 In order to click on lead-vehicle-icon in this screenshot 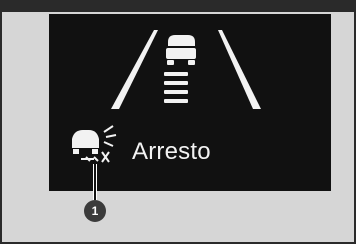, I will do `click(181, 50)`.